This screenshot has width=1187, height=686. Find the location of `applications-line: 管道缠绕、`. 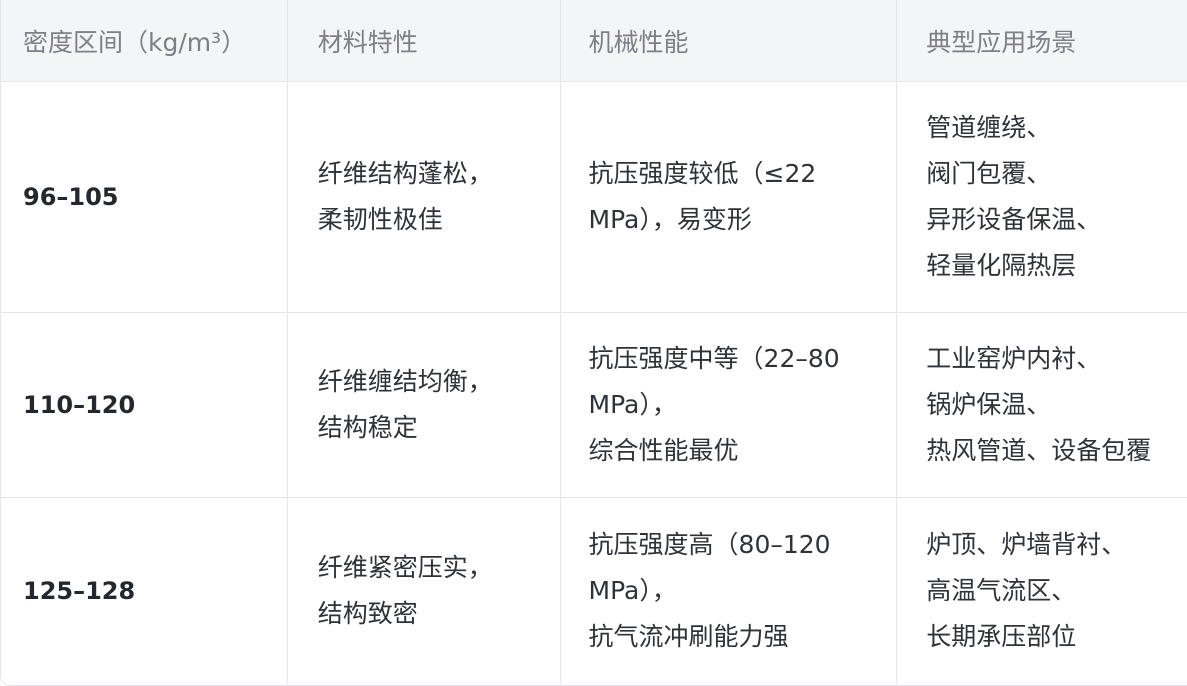

applications-line: 管道缠绕、 is located at coordinates (989, 127).